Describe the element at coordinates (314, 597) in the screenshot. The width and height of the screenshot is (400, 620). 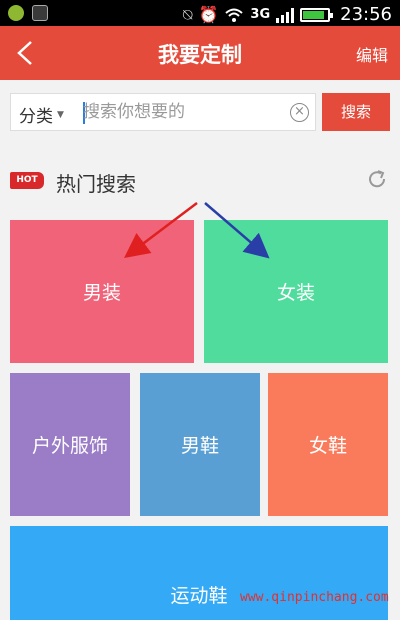
I see `watermark: www.qinpinchang.com` at that location.